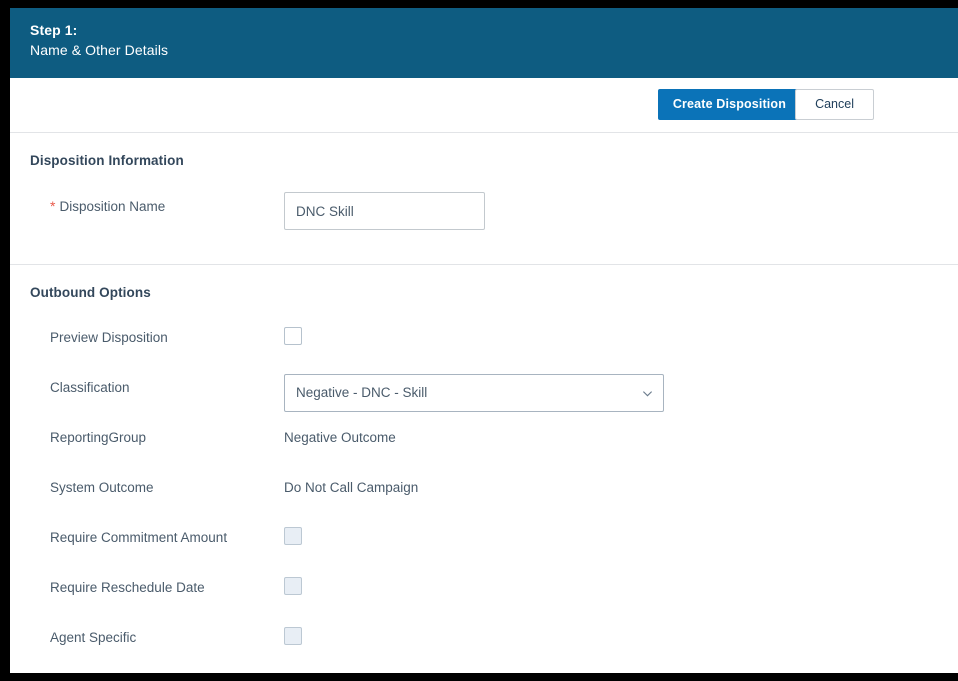  Describe the element at coordinates (621, 211) in the screenshot. I see `field-control-disposition-name` at that location.